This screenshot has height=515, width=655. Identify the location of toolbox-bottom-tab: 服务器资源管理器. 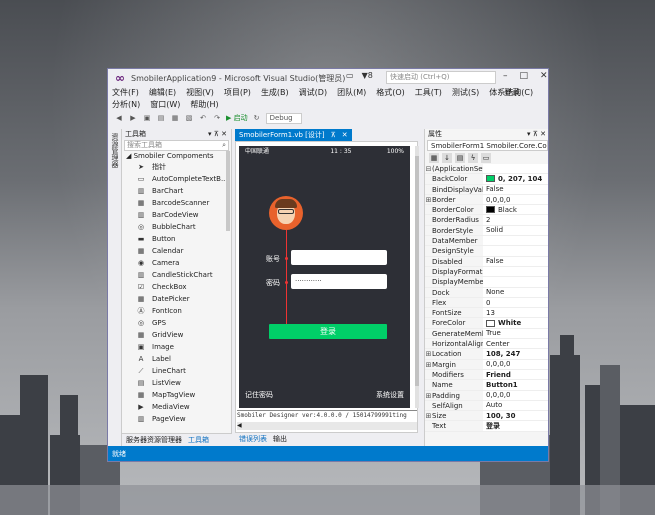
(154, 440).